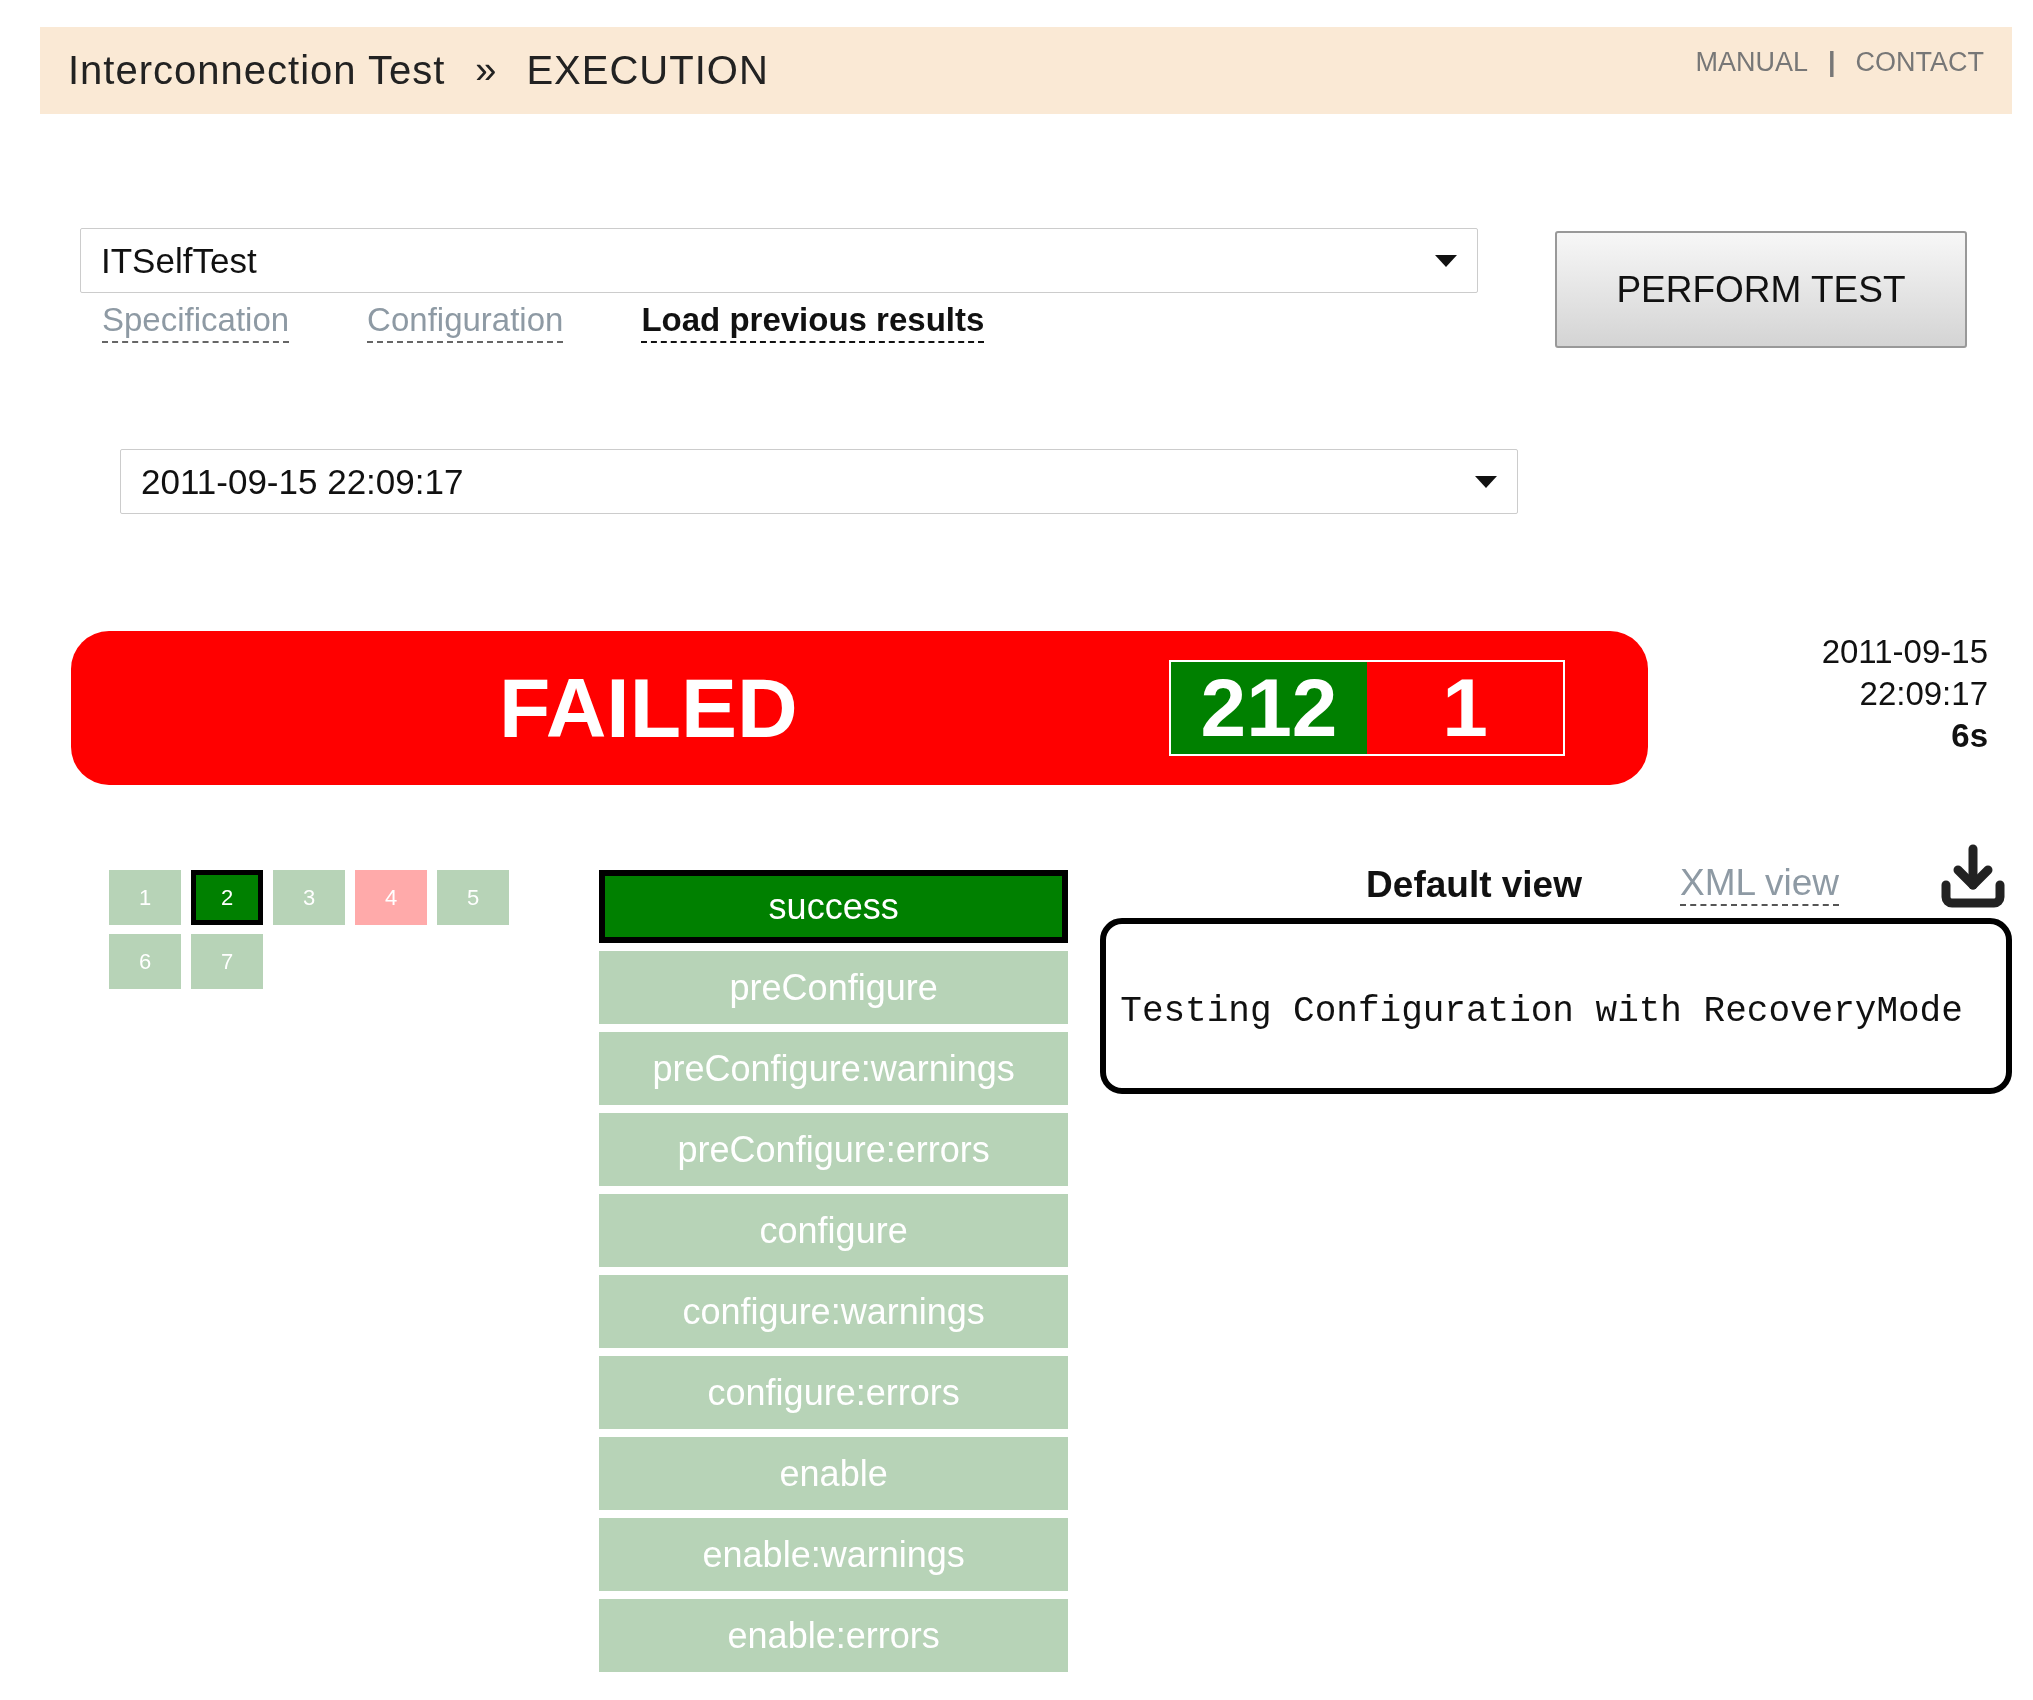  I want to click on step-item: configure:errors, so click(834, 1392).